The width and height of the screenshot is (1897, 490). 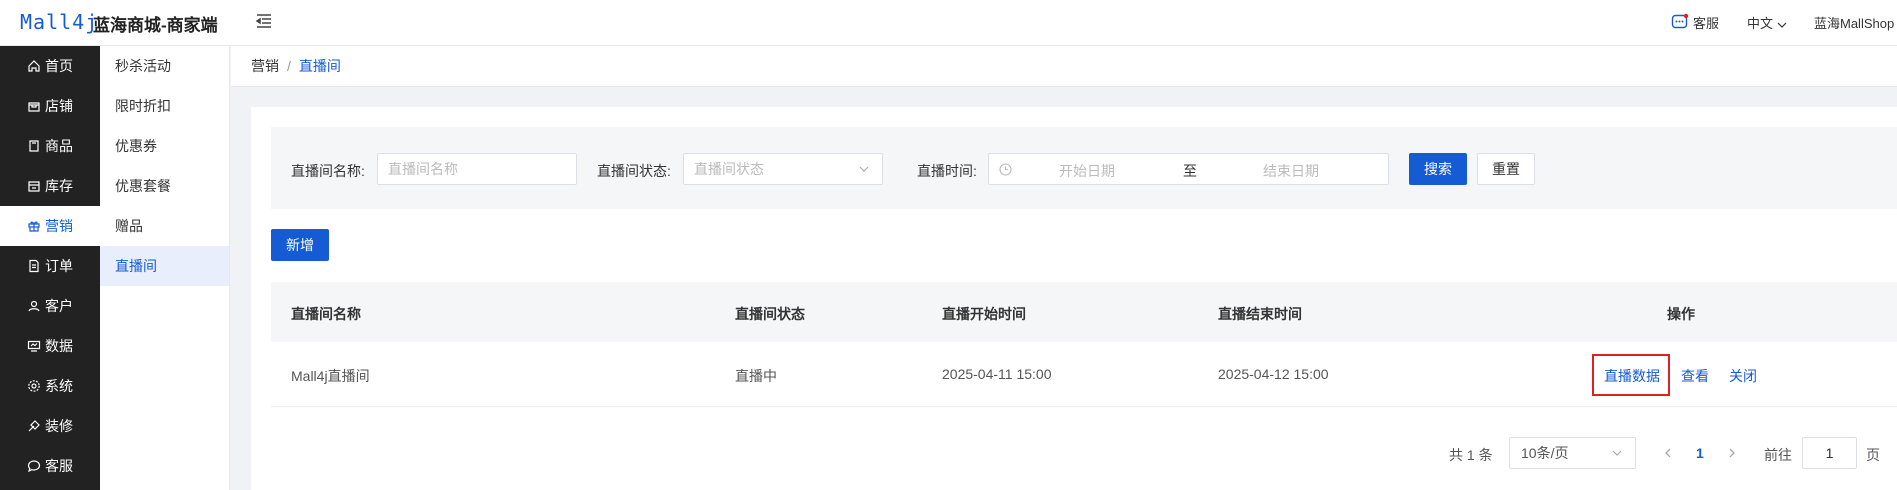 I want to click on sidebar-item-shop: 店铺, so click(x=50, y=106).